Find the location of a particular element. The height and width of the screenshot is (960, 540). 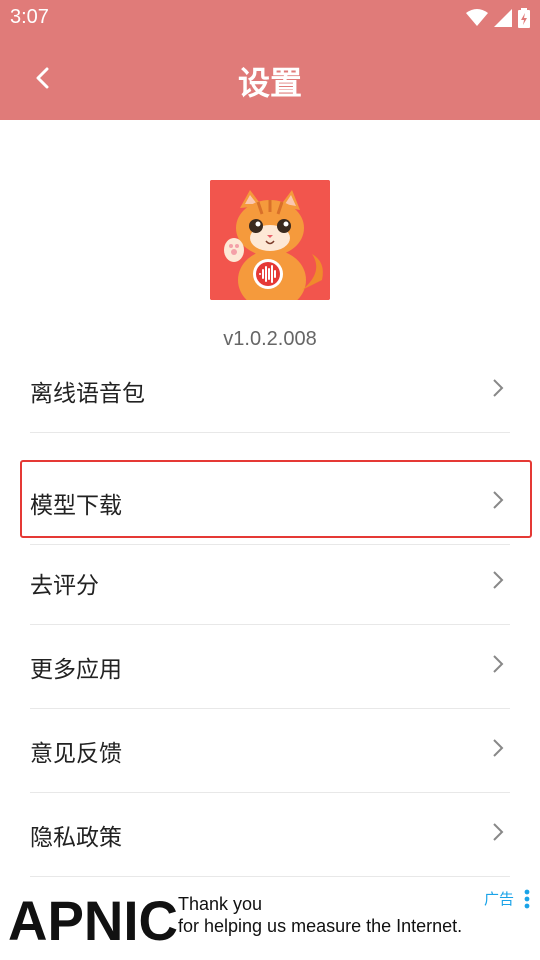

signal-icon is located at coordinates (503, 18).